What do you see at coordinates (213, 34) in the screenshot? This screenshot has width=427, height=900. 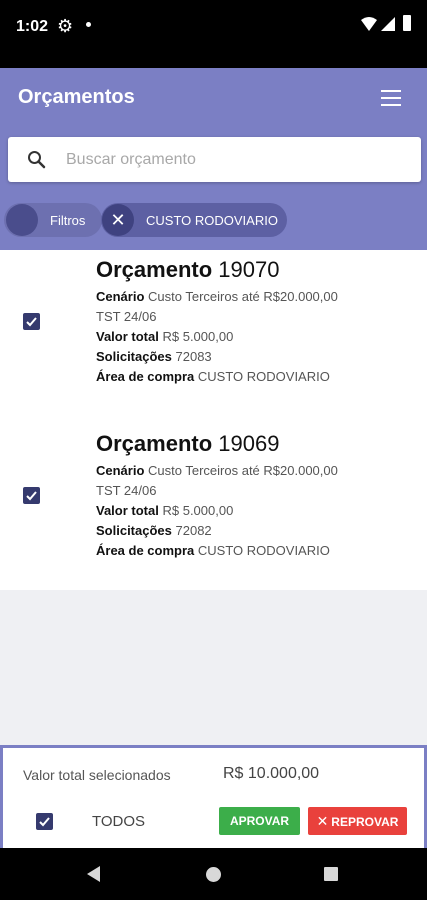 I see `status-bar: 1:02 ⚙` at bounding box center [213, 34].